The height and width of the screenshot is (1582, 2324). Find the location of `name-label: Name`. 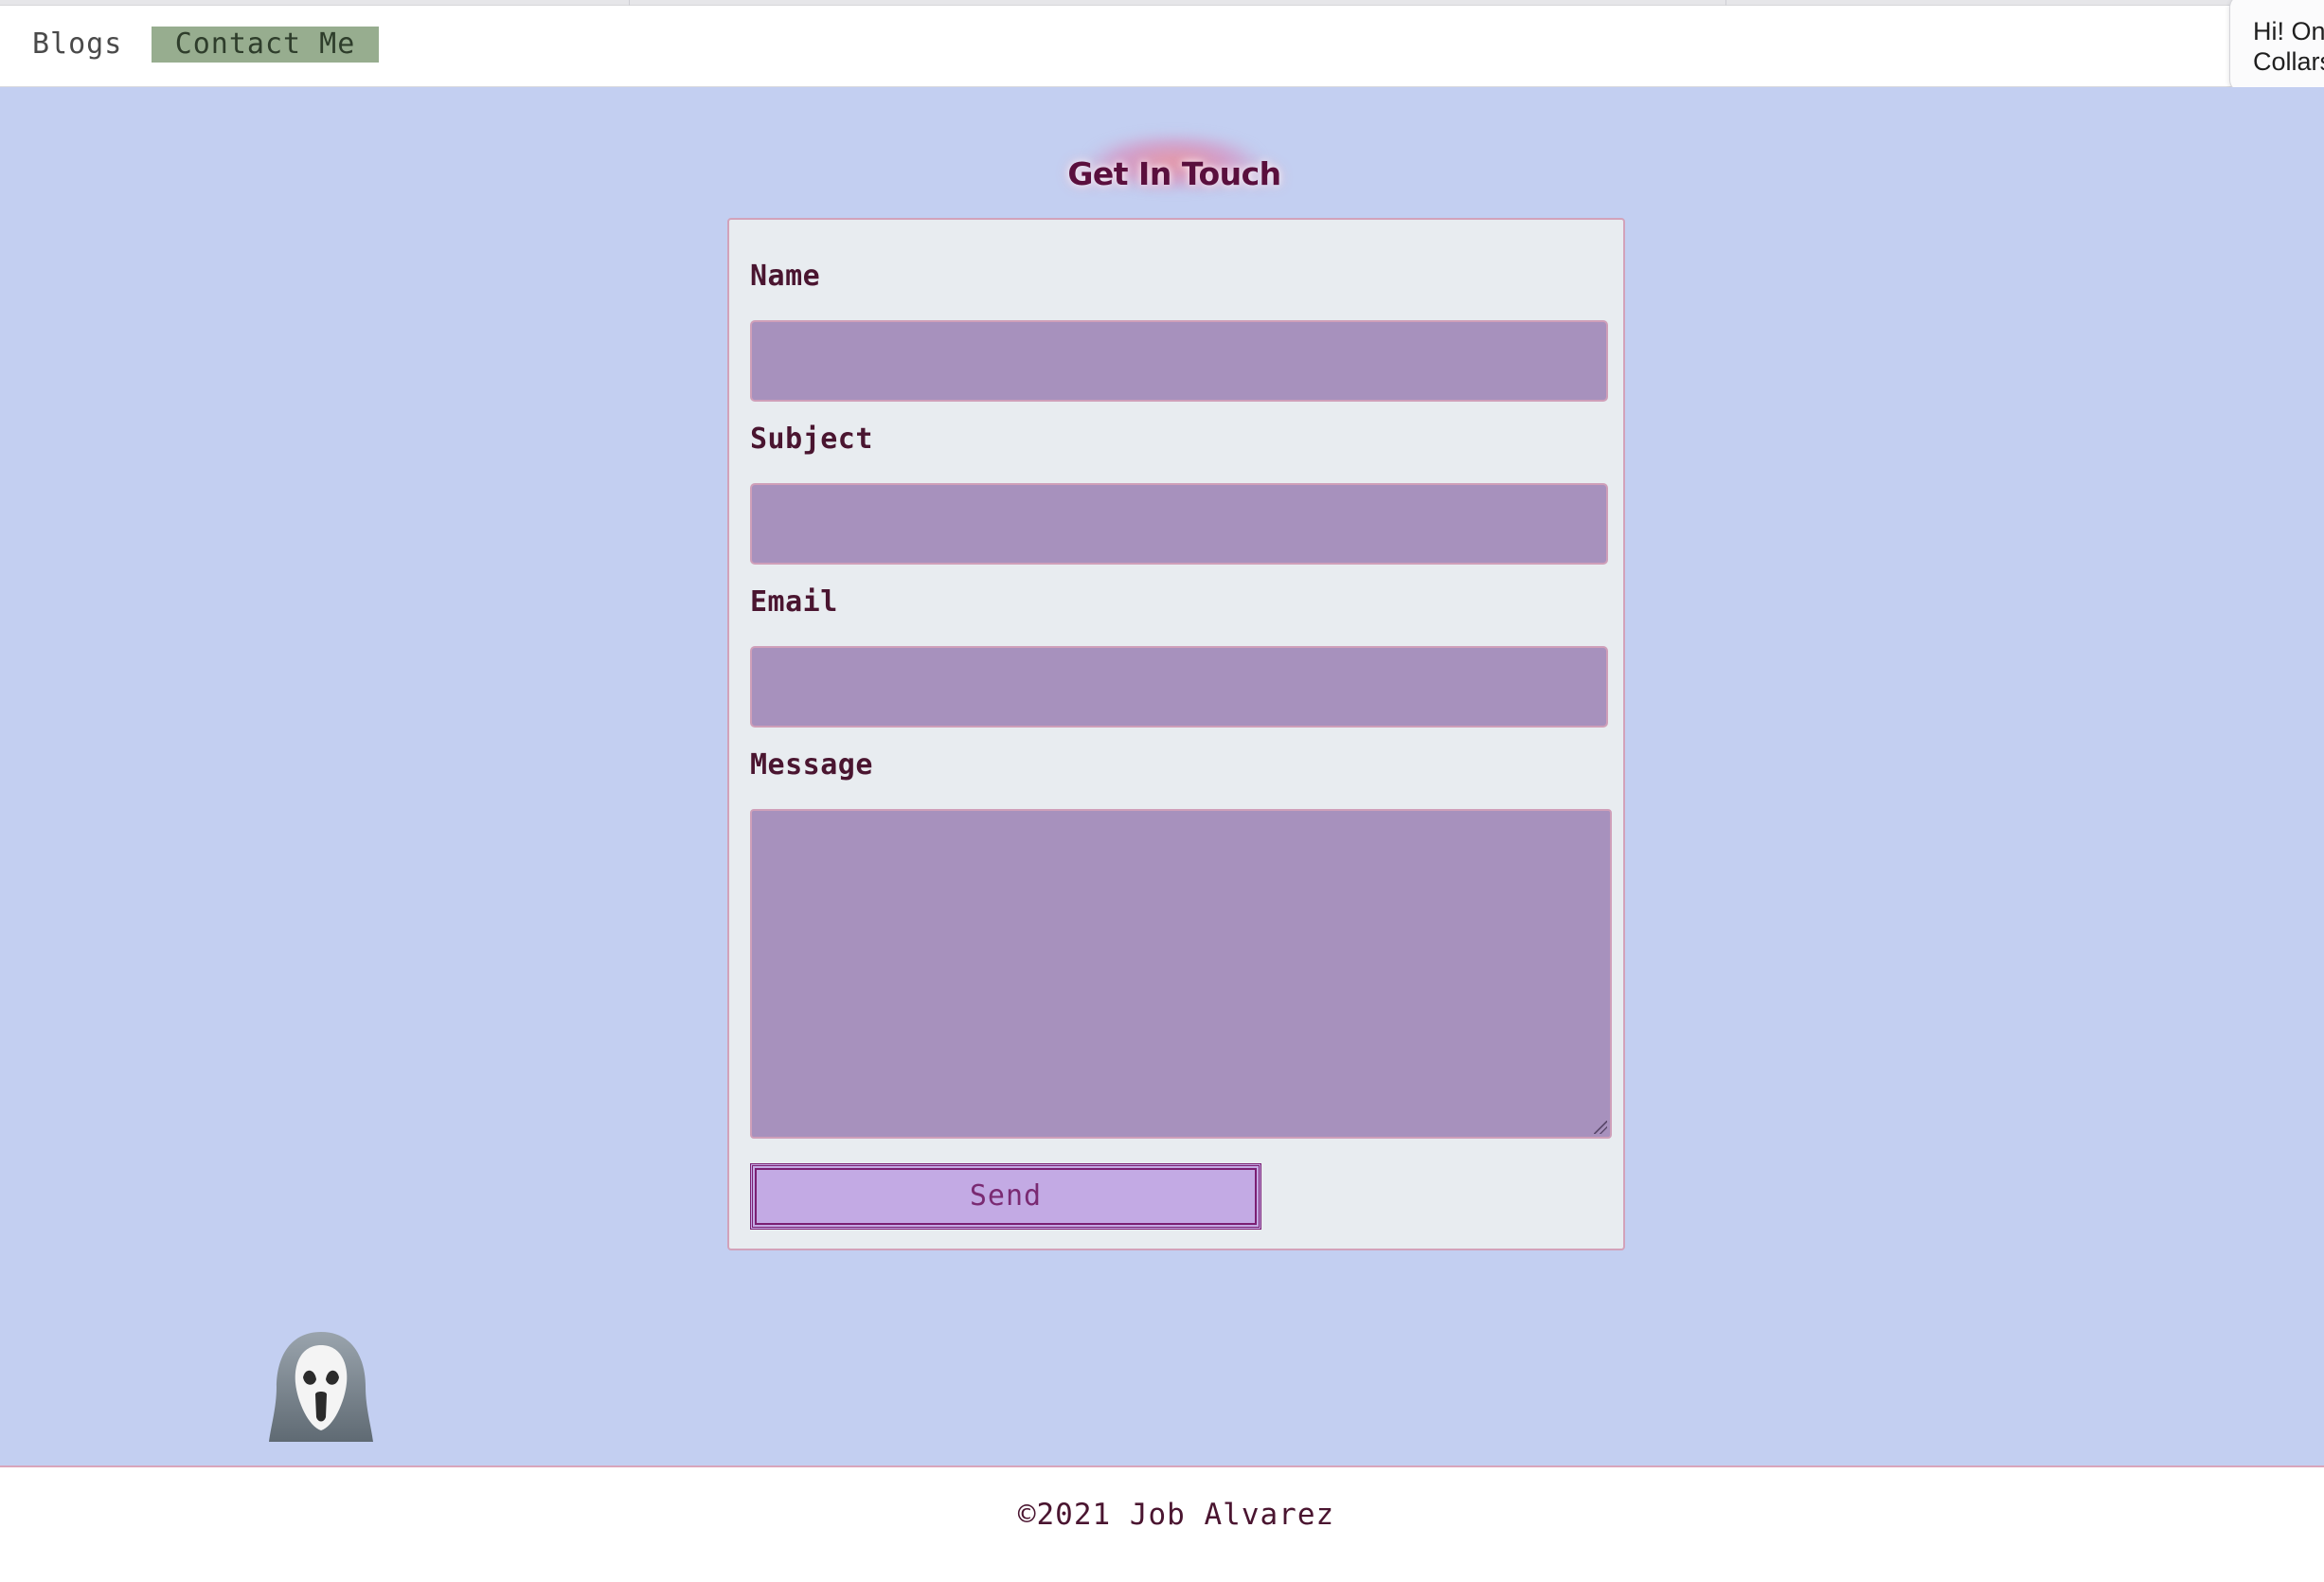

name-label: Name is located at coordinates (786, 276).